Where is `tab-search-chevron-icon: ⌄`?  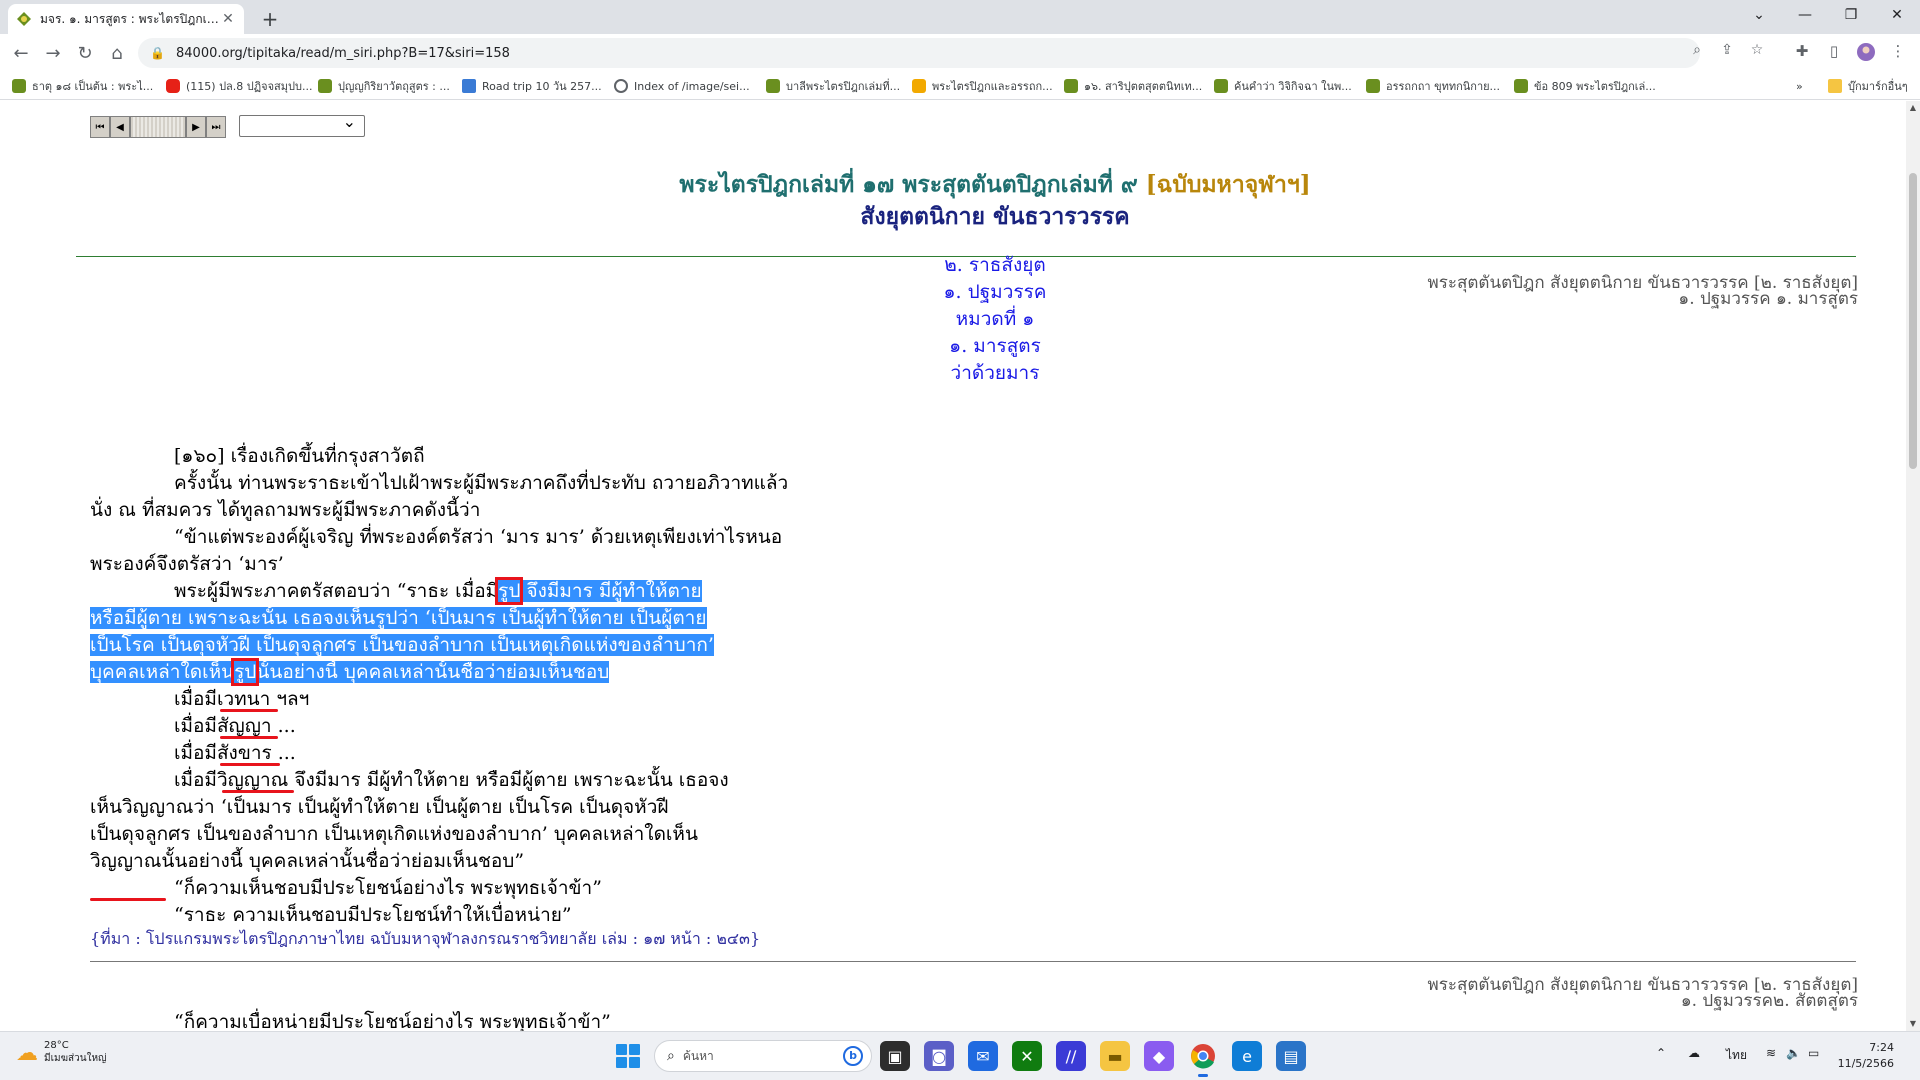 tab-search-chevron-icon: ⌄ is located at coordinates (1759, 15).